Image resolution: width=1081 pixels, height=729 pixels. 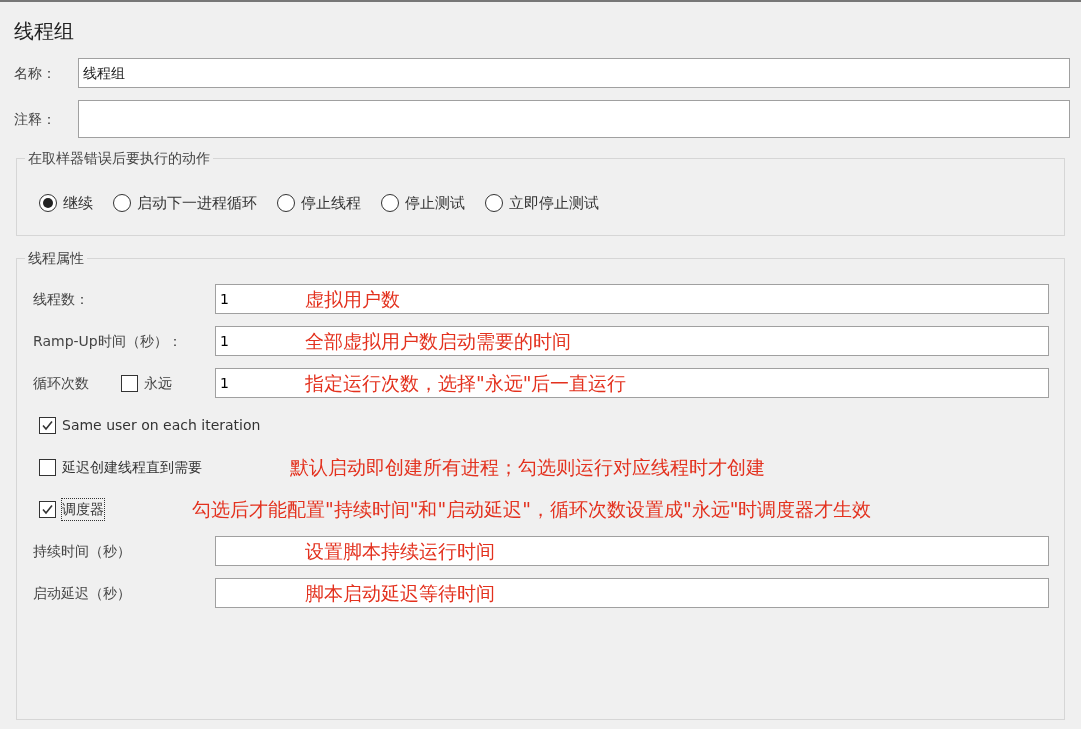 I want to click on annotation-text: 设置脚本持续运行时间, so click(x=400, y=551).